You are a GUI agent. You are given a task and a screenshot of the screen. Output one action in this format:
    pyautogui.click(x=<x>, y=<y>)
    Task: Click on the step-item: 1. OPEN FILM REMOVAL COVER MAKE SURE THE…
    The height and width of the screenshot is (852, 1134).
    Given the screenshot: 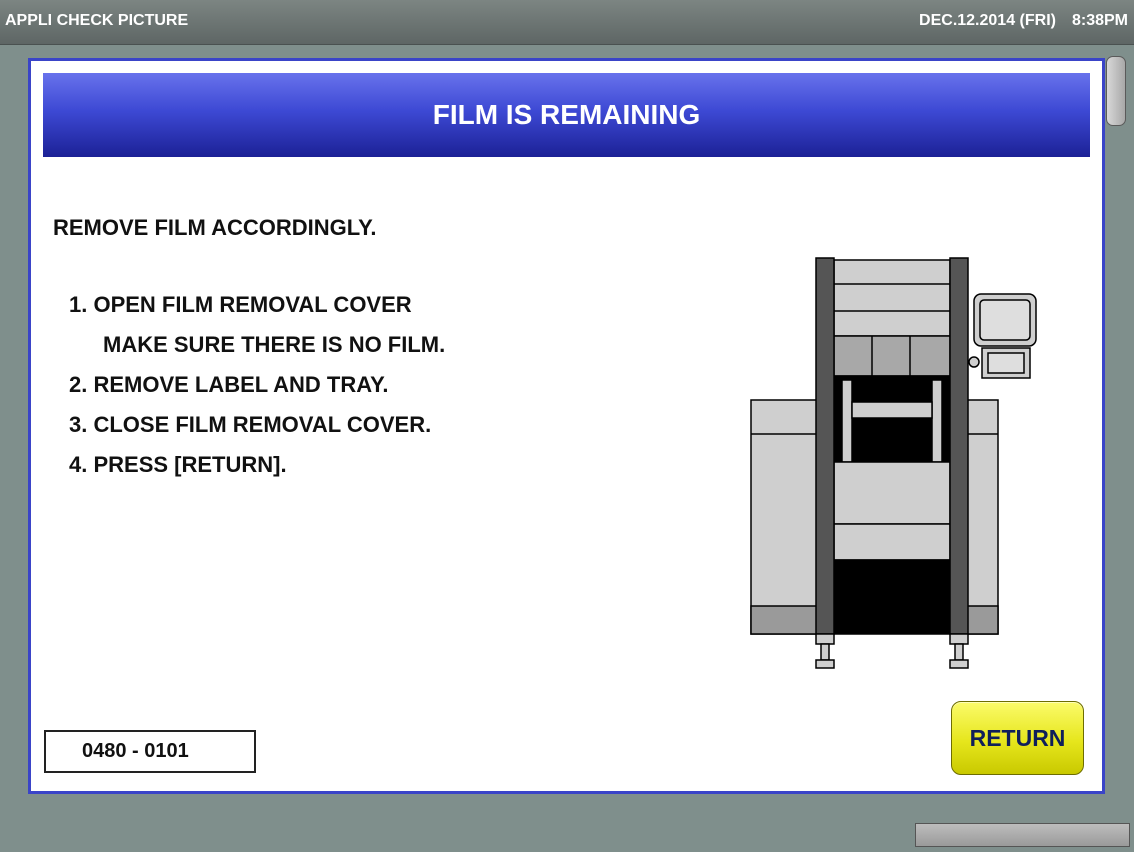 What is the action you would take?
    pyautogui.click(x=249, y=325)
    